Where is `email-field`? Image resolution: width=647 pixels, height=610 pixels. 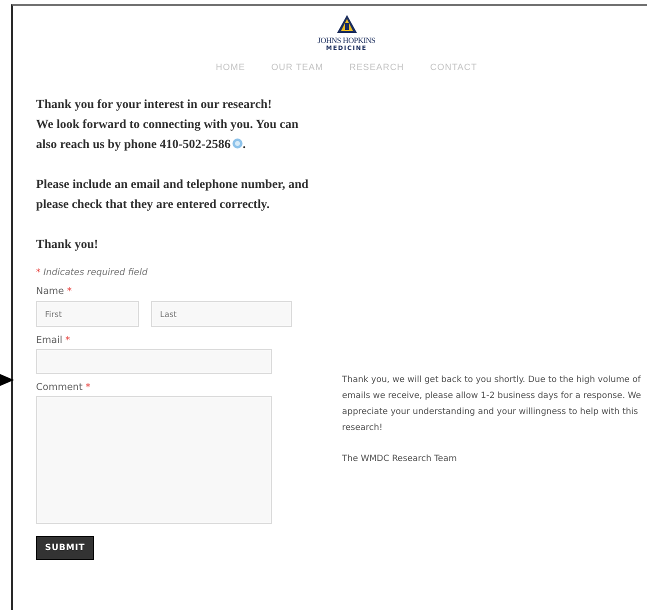
email-field is located at coordinates (154, 361).